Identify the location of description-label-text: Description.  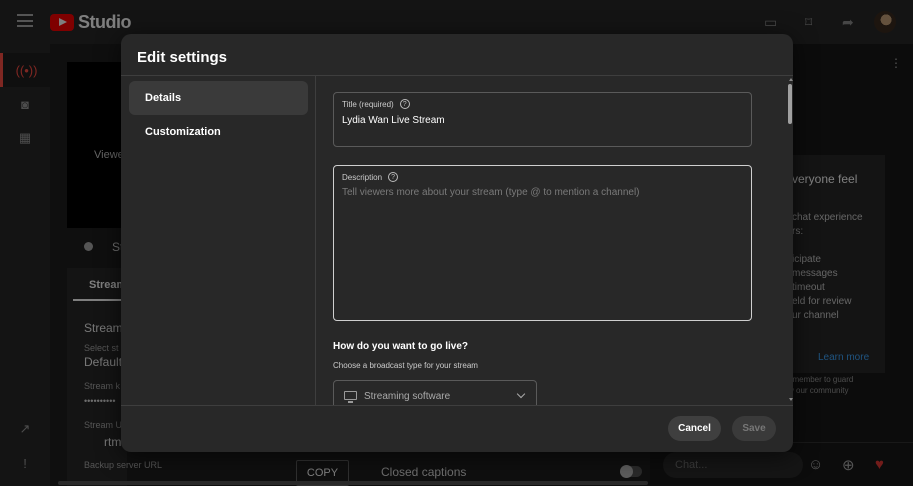
(362, 177).